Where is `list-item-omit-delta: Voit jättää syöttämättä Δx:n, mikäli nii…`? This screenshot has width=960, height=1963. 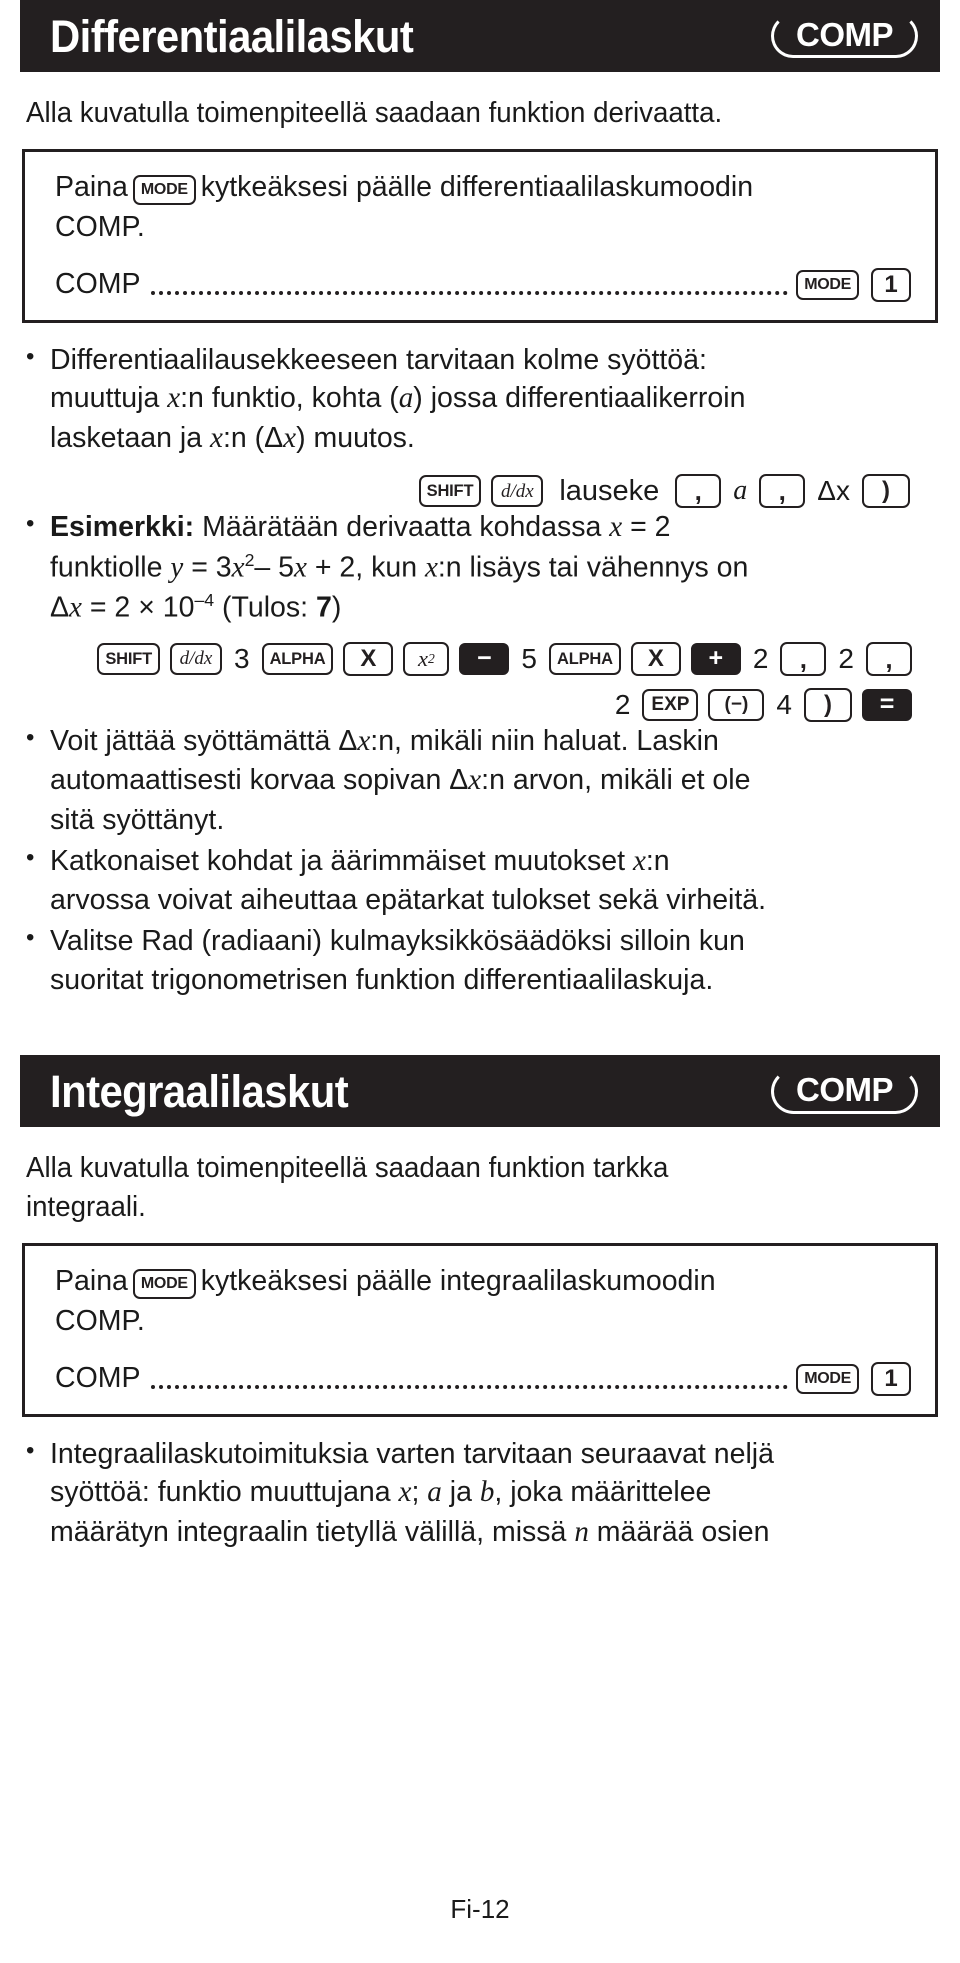 list-item-omit-delta: Voit jättää syöttämättä Δx:n, mikäli nii… is located at coordinates (480, 780).